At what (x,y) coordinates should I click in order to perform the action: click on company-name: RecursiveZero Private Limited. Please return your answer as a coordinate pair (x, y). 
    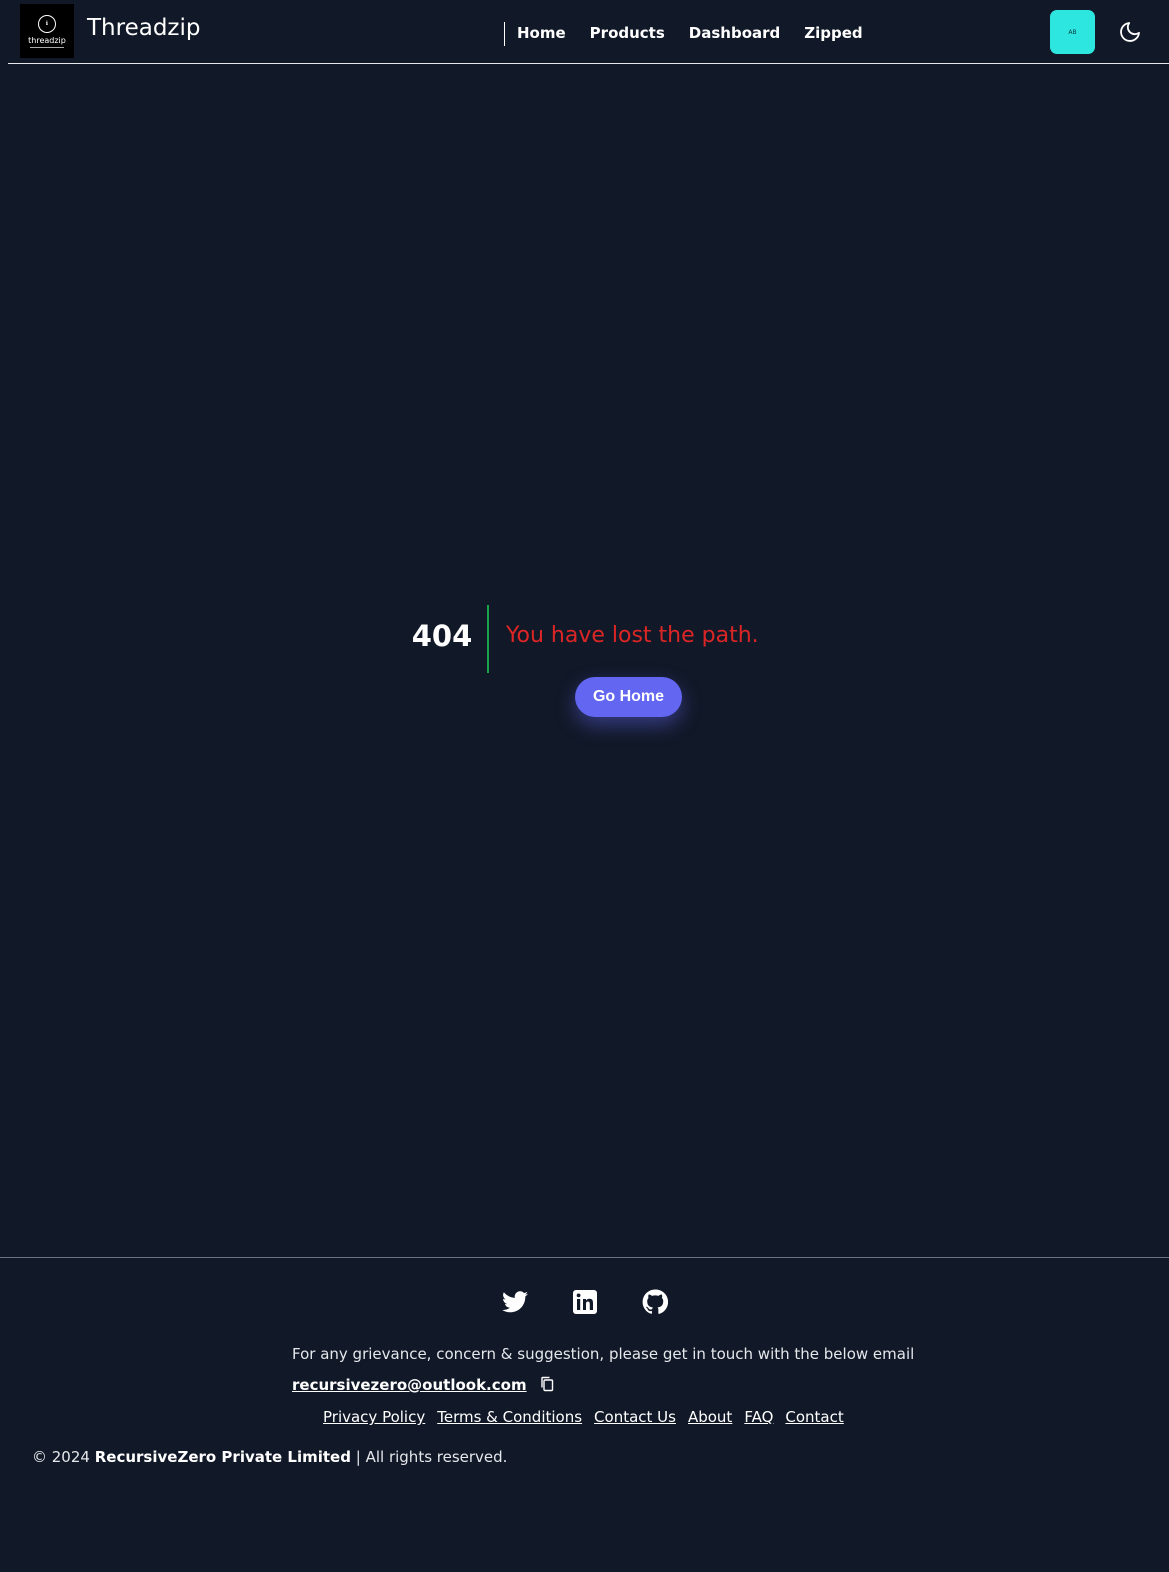
    Looking at the image, I should click on (222, 1457).